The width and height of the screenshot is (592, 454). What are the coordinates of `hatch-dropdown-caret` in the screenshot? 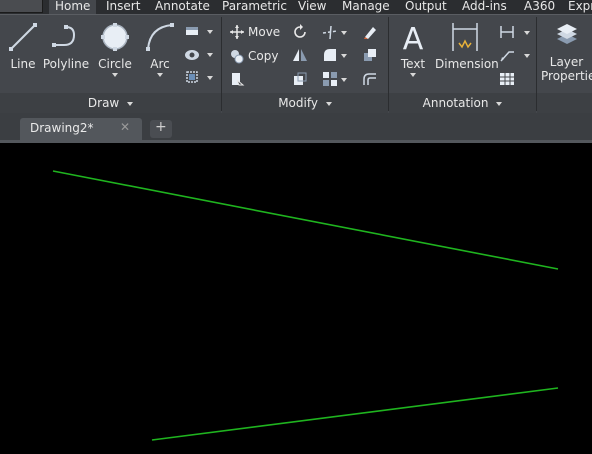 It's located at (210, 55).